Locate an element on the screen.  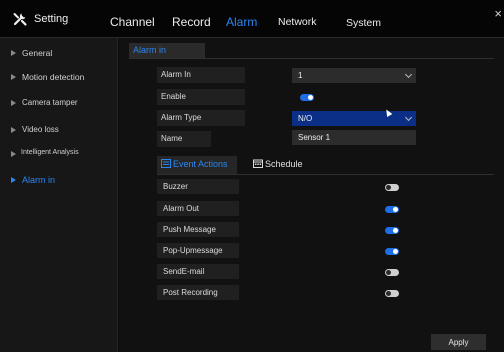
send-email-toggle is located at coordinates (392, 272).